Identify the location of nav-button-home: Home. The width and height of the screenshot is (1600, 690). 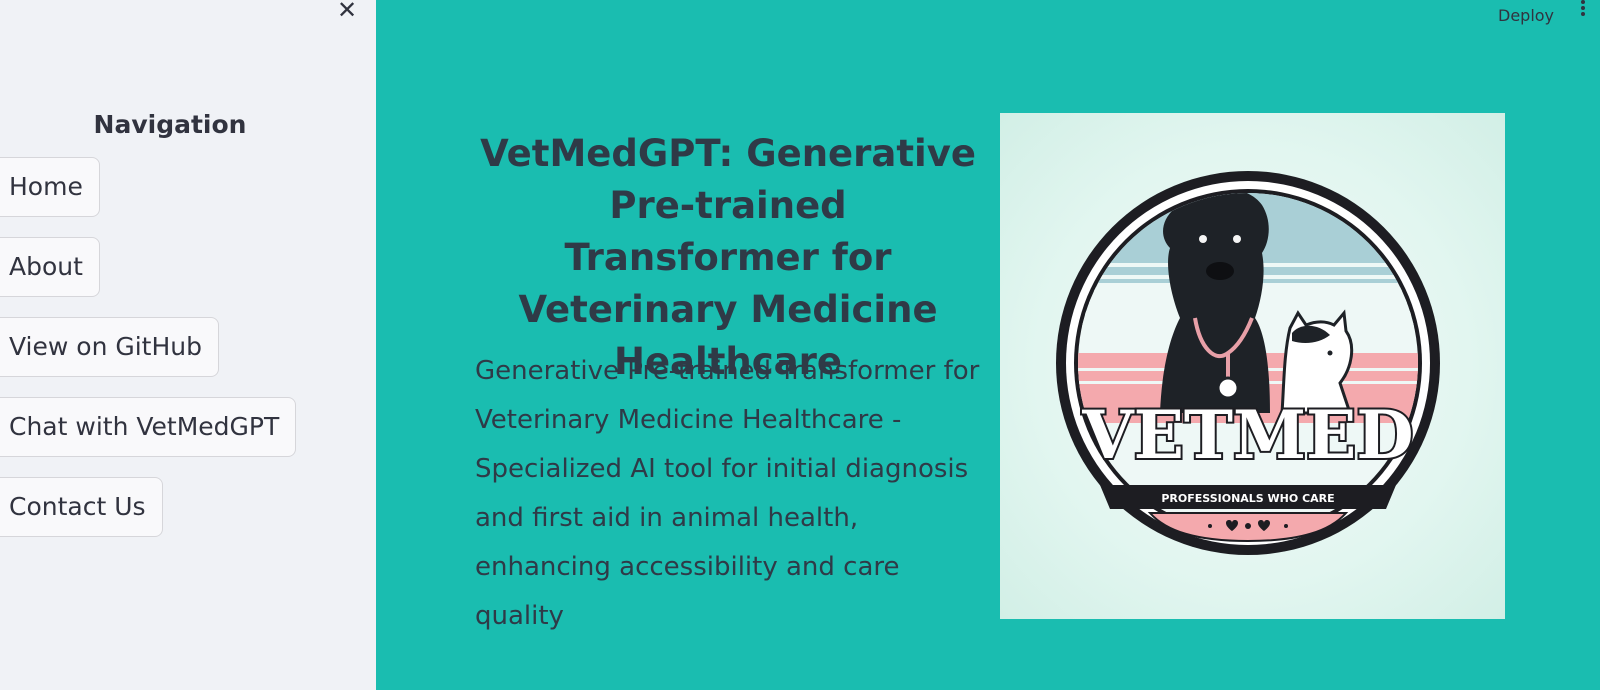
(50, 187).